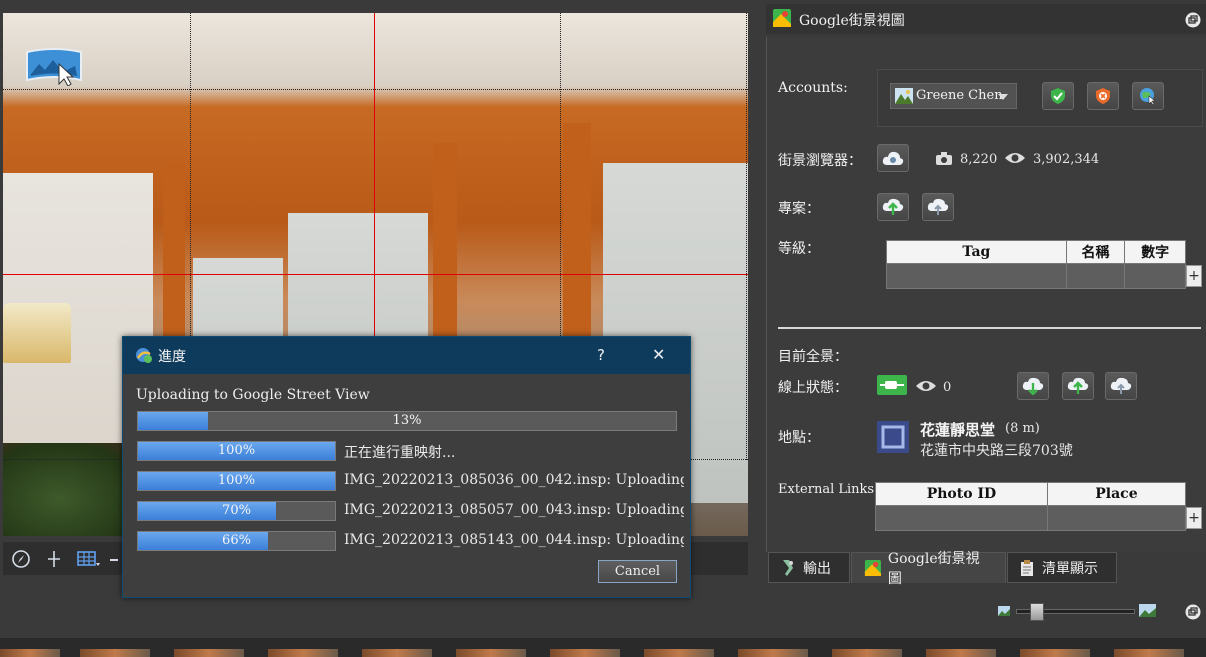  I want to click on photo-count: 8,220, so click(979, 159).